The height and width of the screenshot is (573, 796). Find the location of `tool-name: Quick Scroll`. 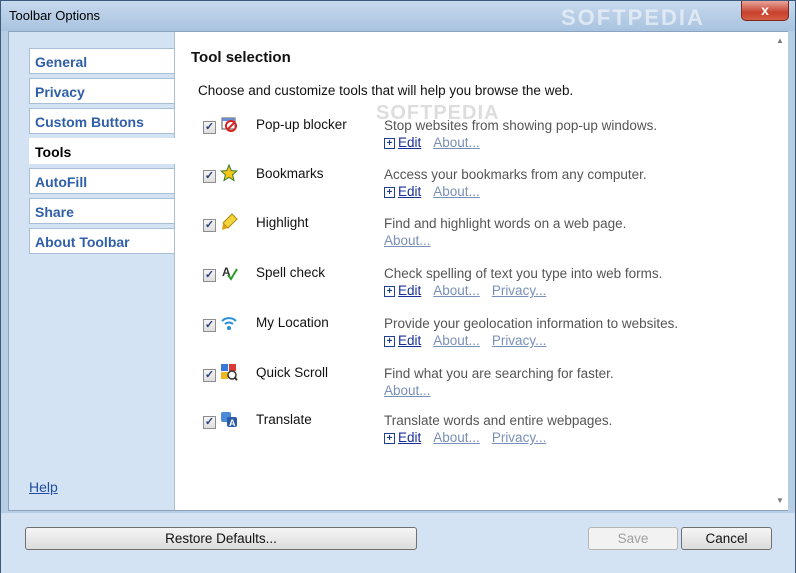

tool-name: Quick Scroll is located at coordinates (292, 372).